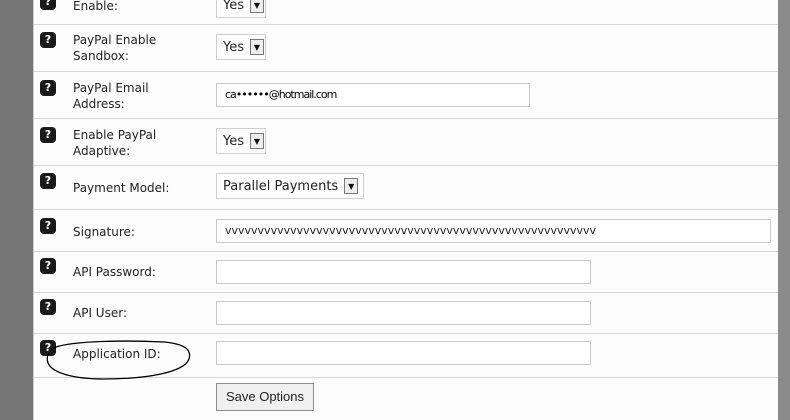 Image resolution: width=790 pixels, height=420 pixels. I want to click on select-paypal-adaptive: Yes ▼, so click(241, 141).